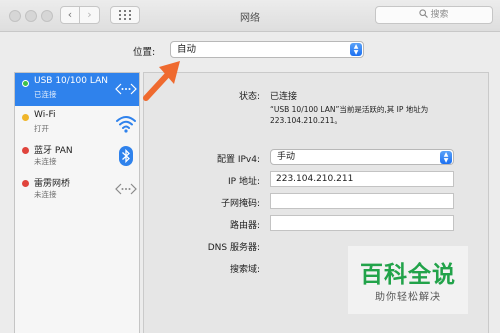 The width and height of the screenshot is (500, 333). I want to click on service-name: 雷雳网桥, so click(52, 184).